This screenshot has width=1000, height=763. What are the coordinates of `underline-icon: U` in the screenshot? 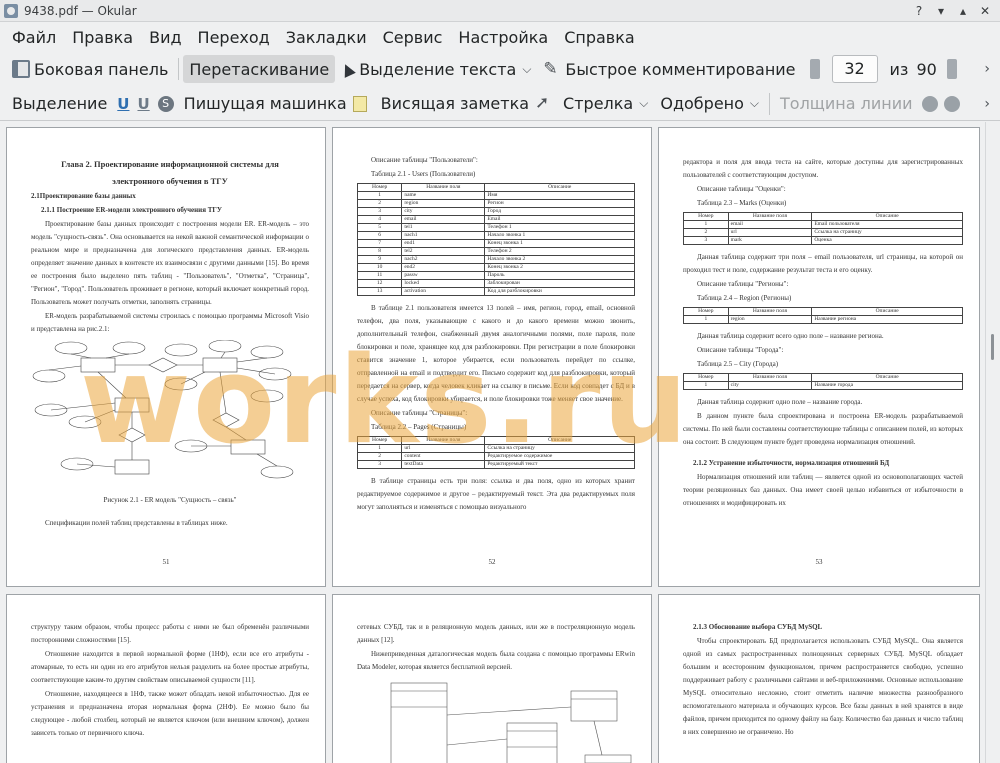 It's located at (123, 104).